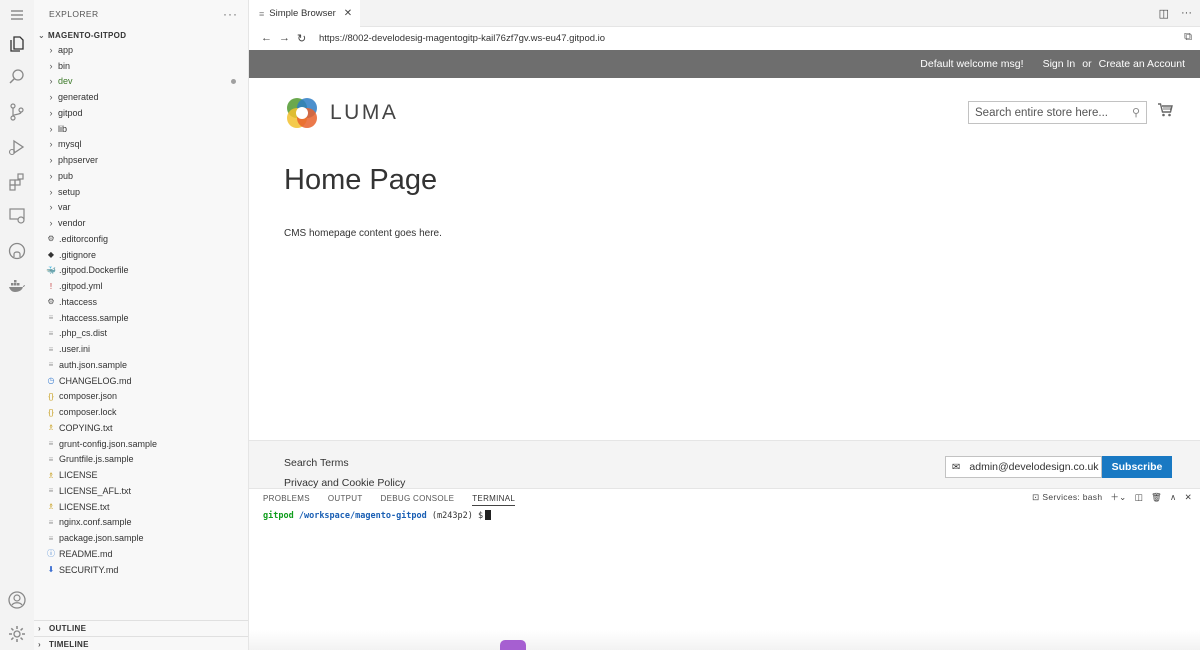  I want to click on file-item: ≡ .user.ini, so click(141, 349).